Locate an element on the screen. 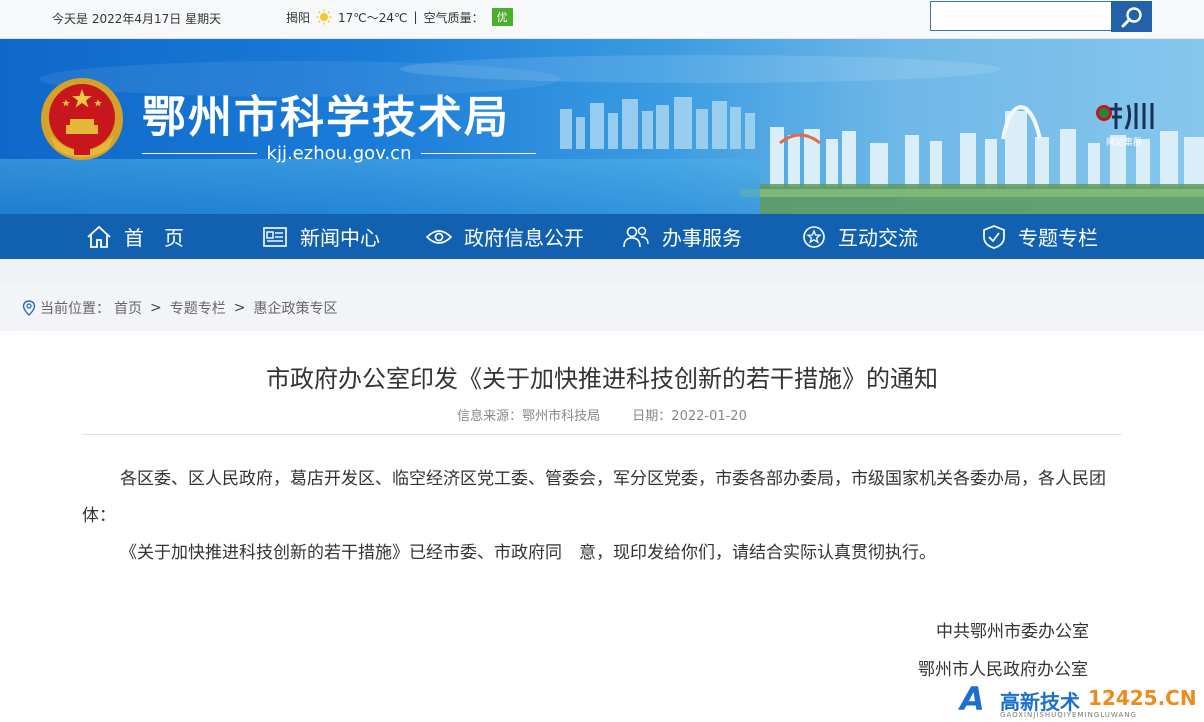  current-date: 今天是 2022年4月17日 星期天 is located at coordinates (137, 19).